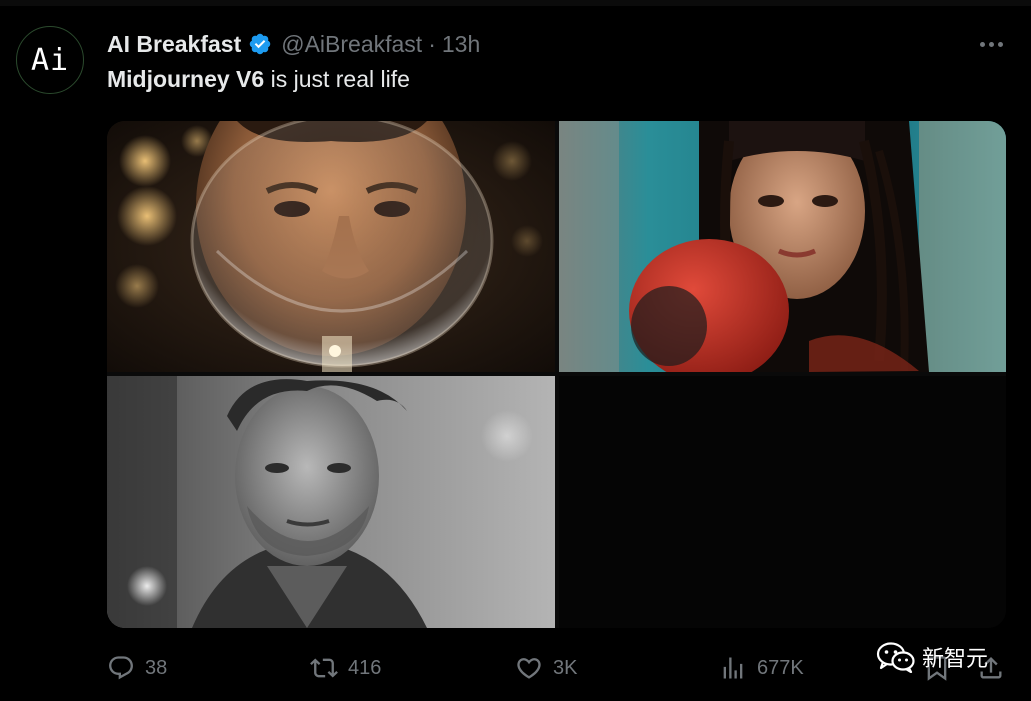  What do you see at coordinates (515, 3) in the screenshot?
I see `divider` at bounding box center [515, 3].